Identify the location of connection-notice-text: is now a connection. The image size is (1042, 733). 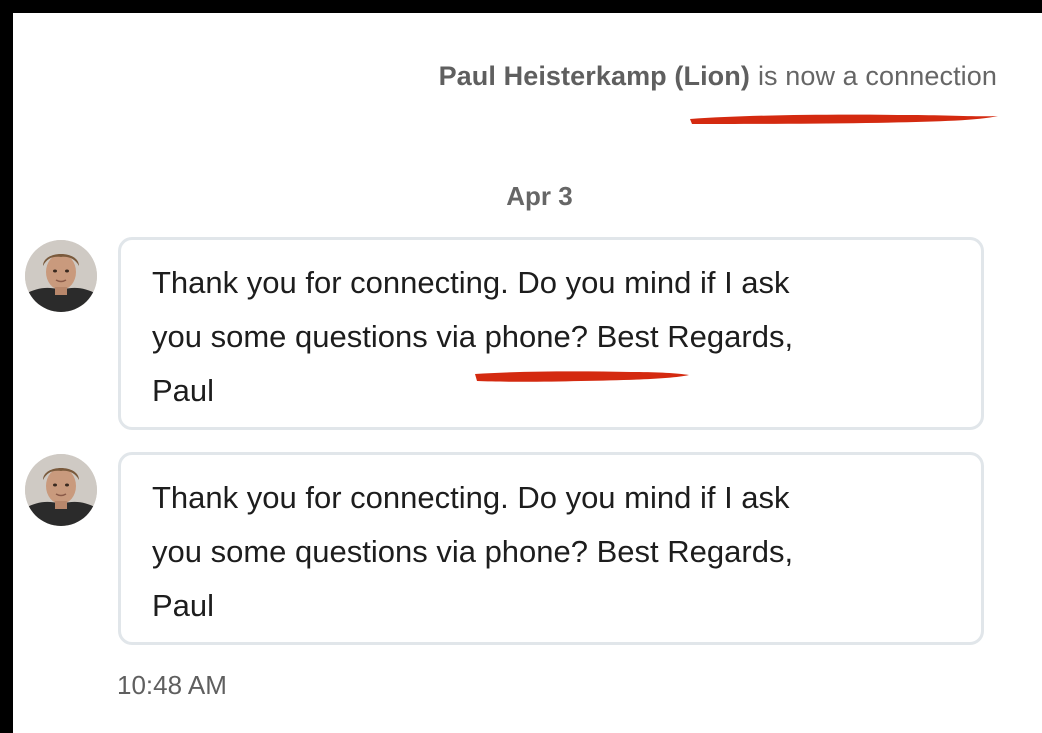
(877, 76).